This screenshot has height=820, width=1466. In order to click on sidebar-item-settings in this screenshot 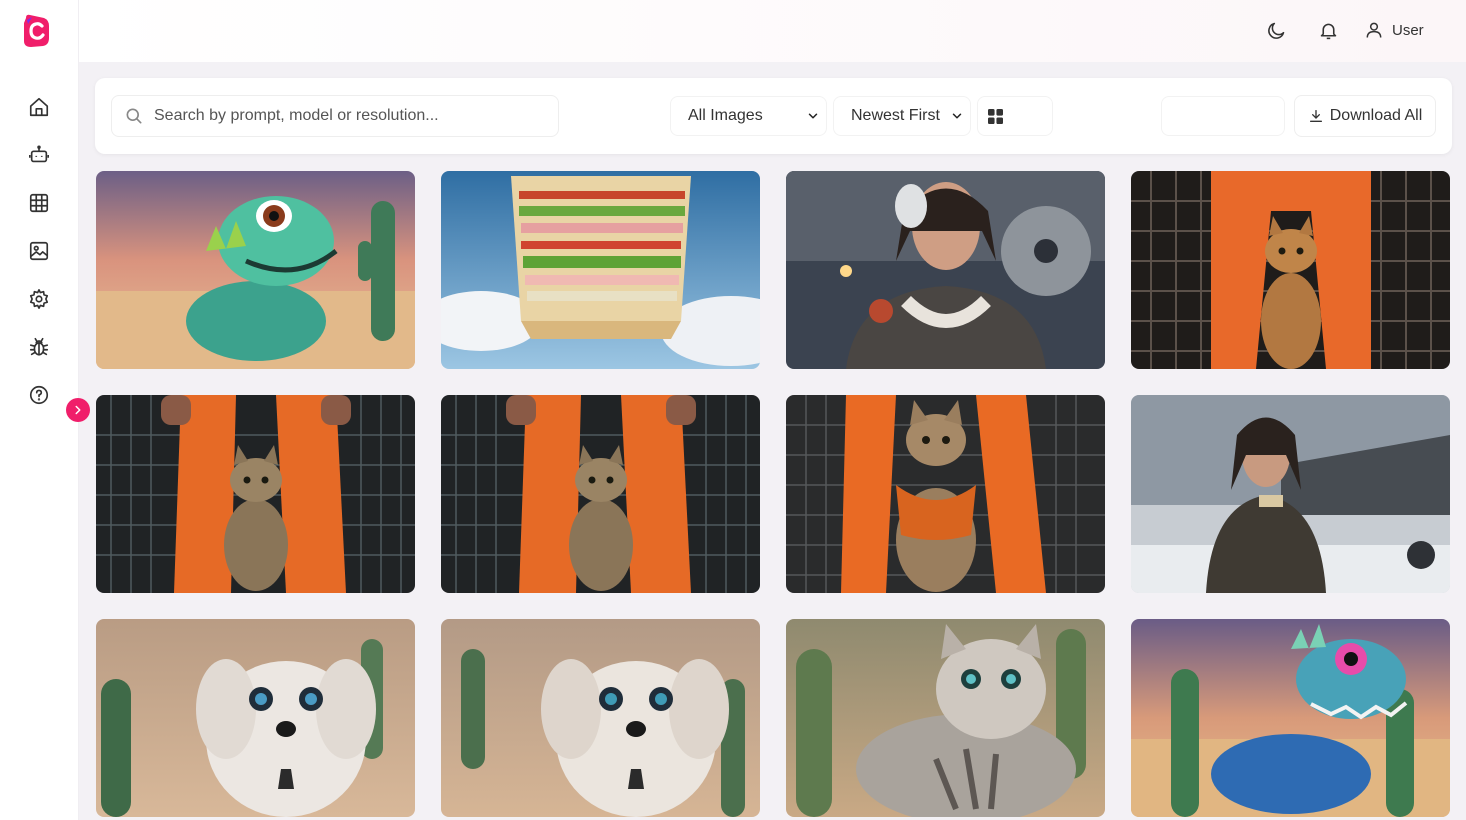, I will do `click(39, 299)`.